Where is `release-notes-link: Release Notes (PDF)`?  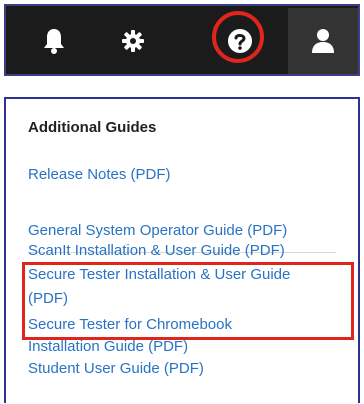 release-notes-link: Release Notes (PDF) is located at coordinates (99, 175).